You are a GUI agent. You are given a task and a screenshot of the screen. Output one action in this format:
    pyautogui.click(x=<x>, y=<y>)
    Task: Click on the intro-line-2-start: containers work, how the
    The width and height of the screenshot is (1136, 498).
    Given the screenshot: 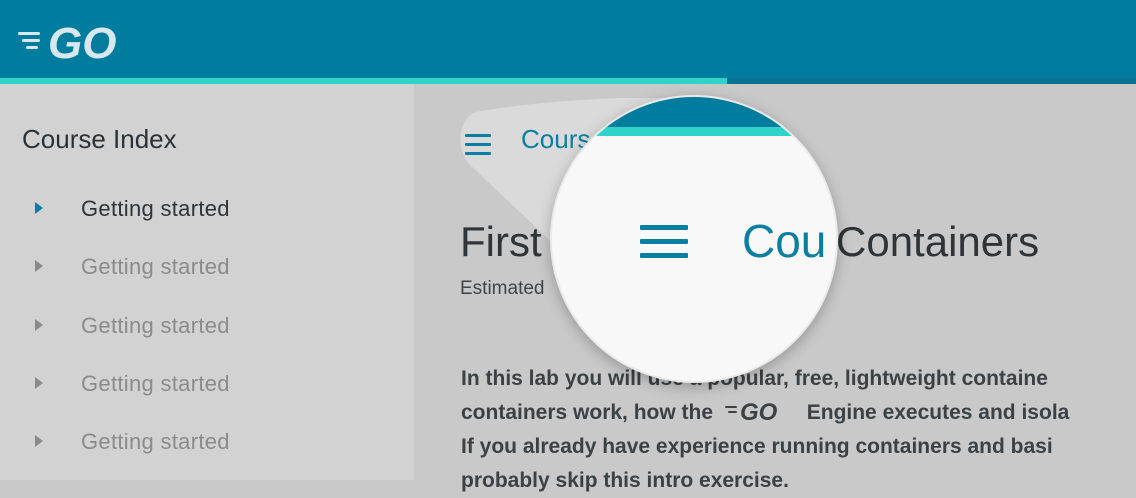 What is the action you would take?
    pyautogui.click(x=587, y=412)
    